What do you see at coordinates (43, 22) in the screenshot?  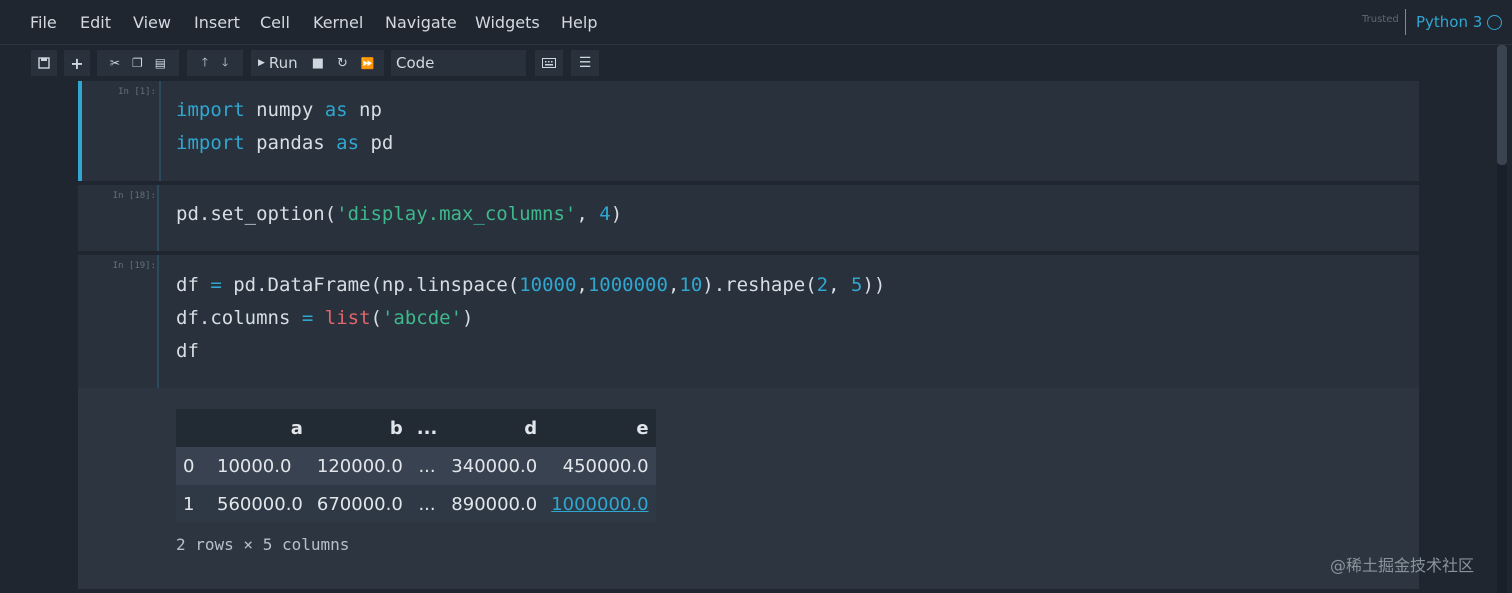 I see `menu-file: File` at bounding box center [43, 22].